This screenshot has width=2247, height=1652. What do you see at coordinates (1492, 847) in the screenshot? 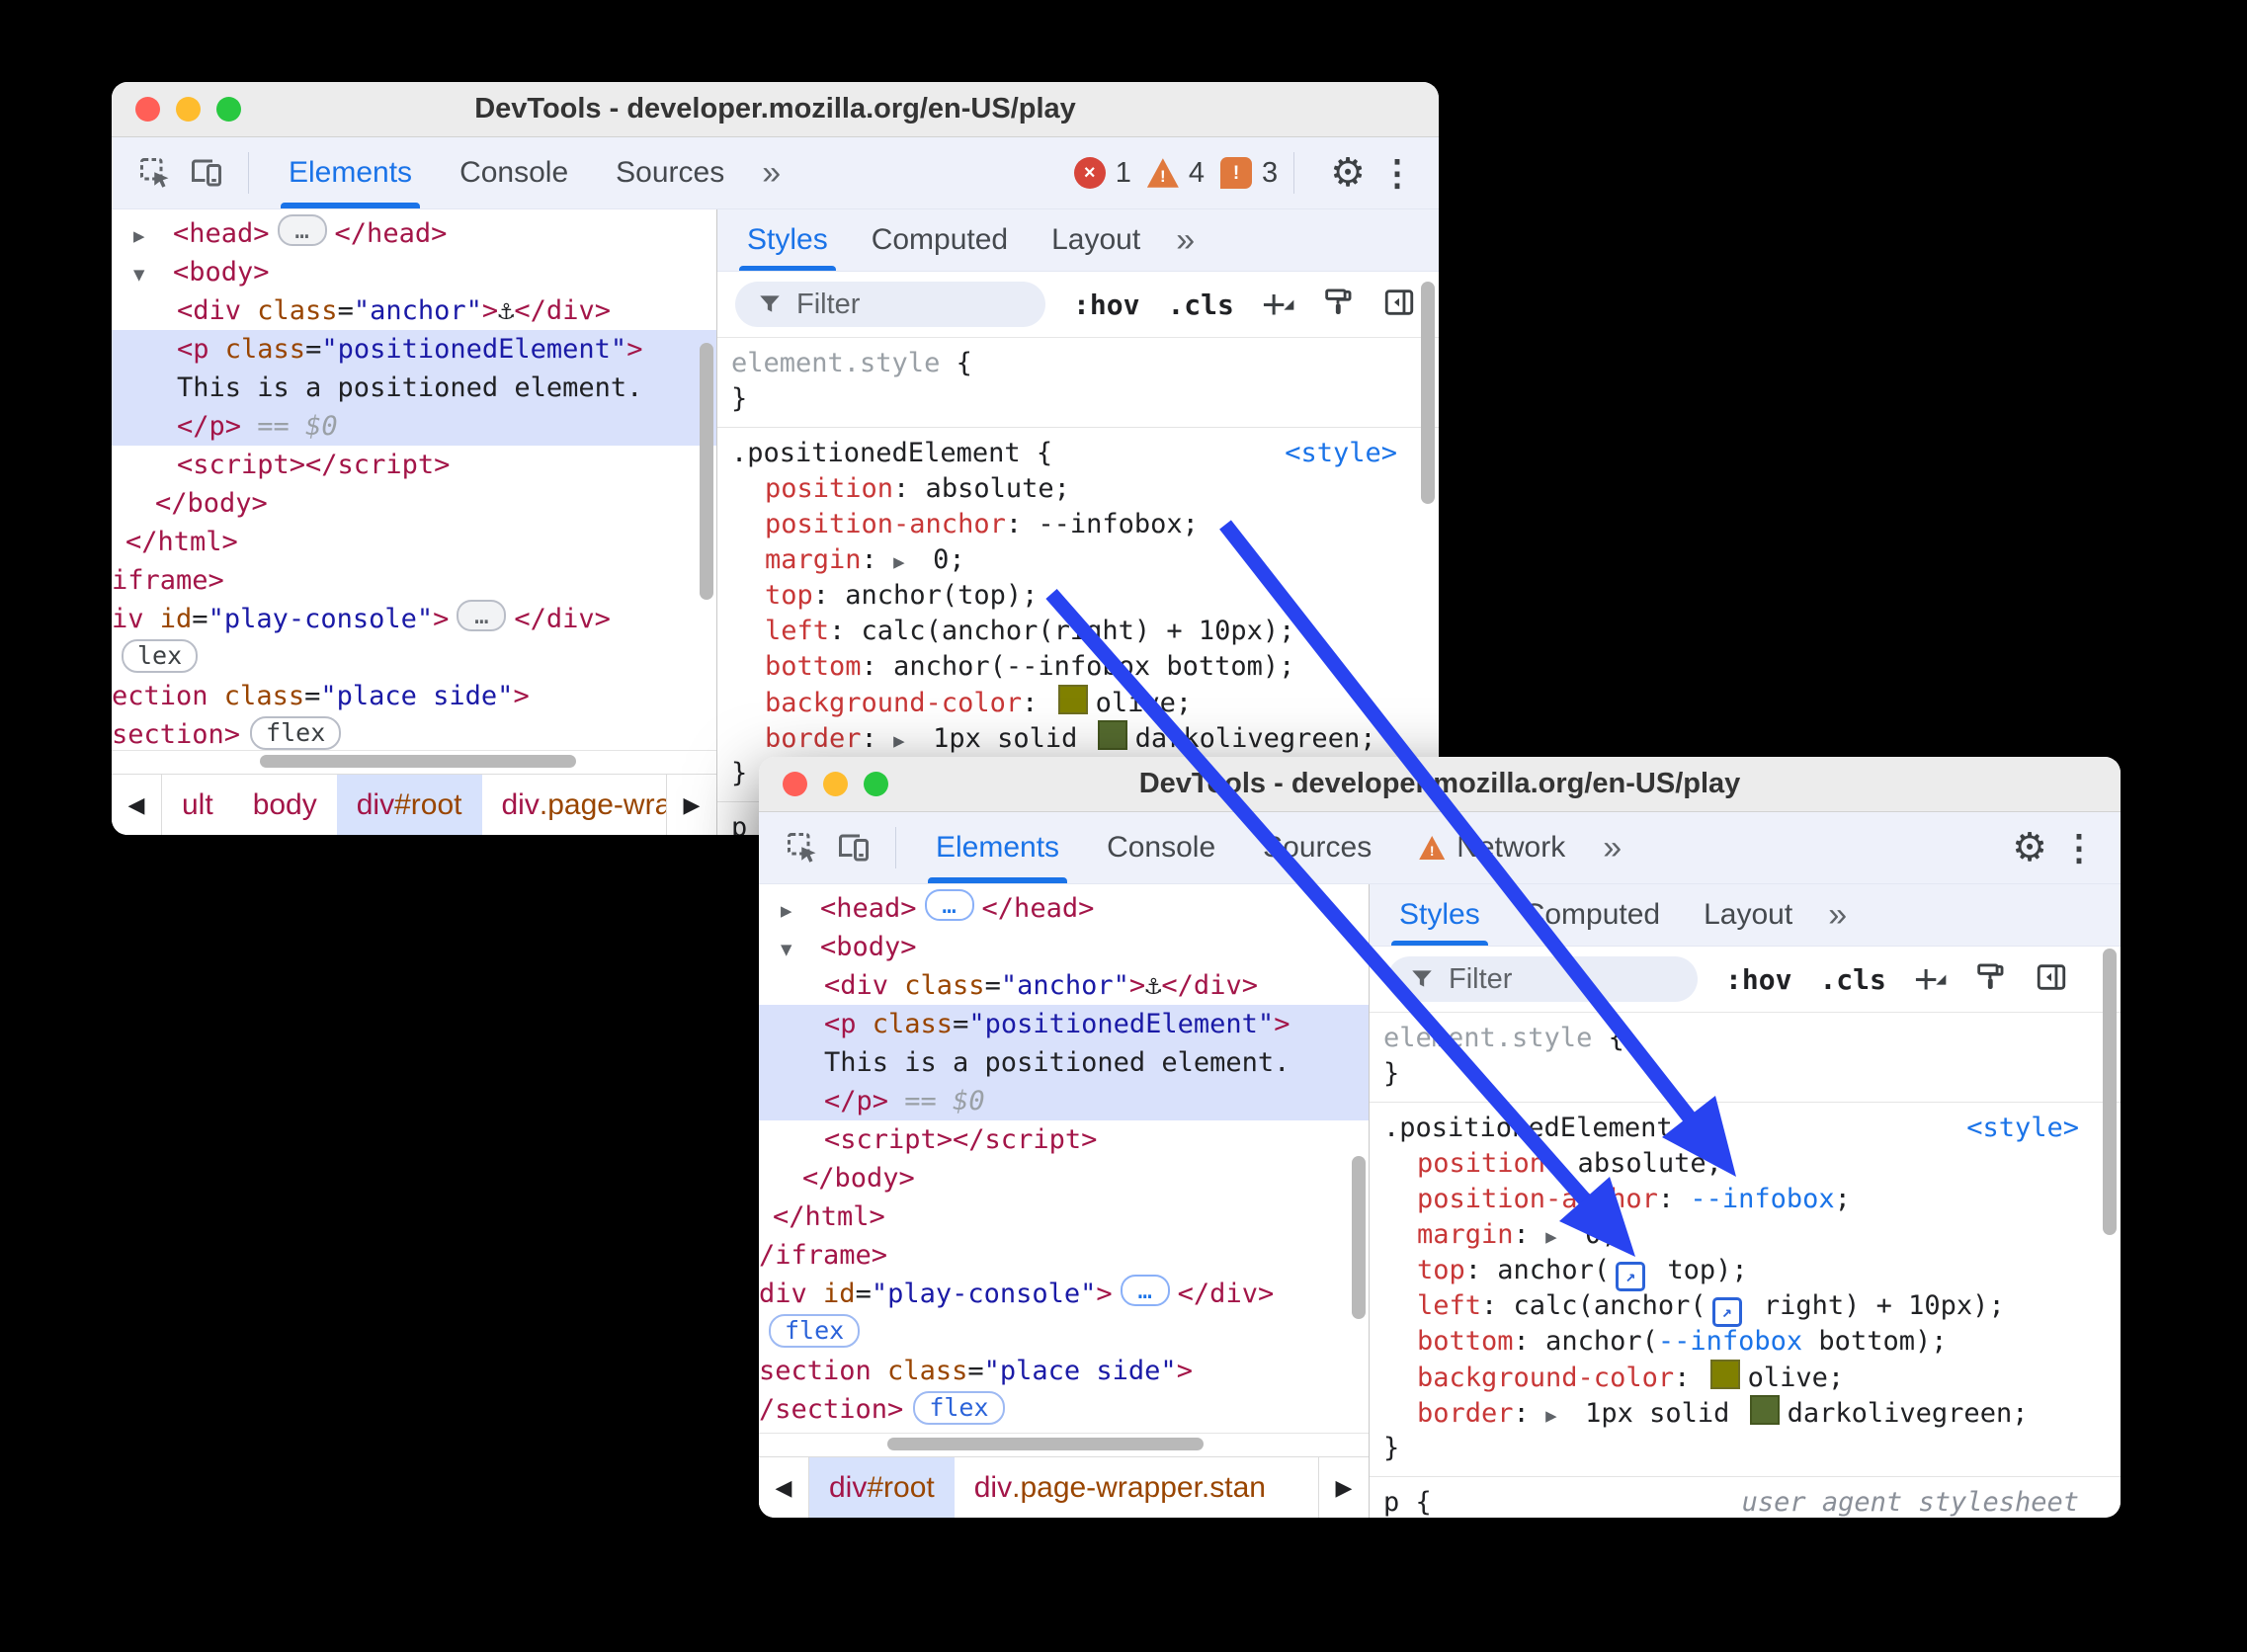
I see `tab-network: ! Network` at bounding box center [1492, 847].